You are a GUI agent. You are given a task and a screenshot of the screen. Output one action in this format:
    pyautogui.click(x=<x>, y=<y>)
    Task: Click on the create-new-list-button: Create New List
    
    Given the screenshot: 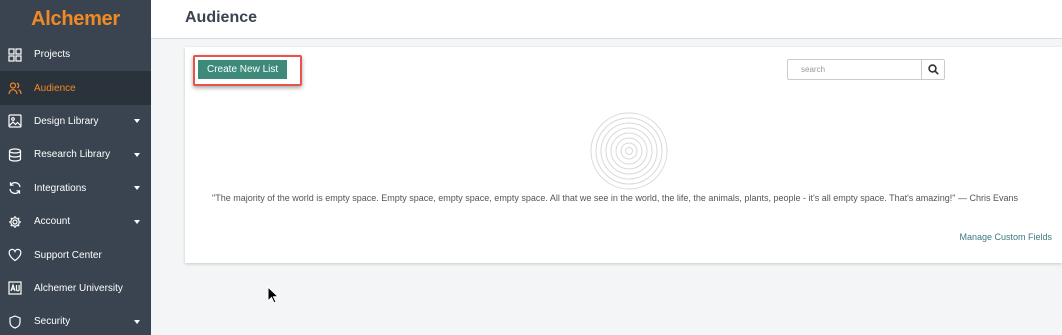 What is the action you would take?
    pyautogui.click(x=242, y=69)
    